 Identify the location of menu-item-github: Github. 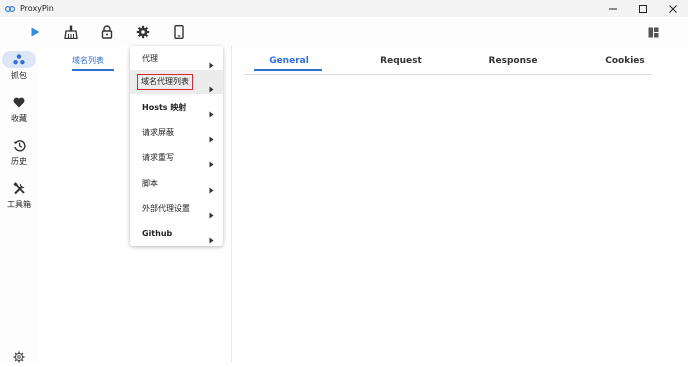
(176, 233).